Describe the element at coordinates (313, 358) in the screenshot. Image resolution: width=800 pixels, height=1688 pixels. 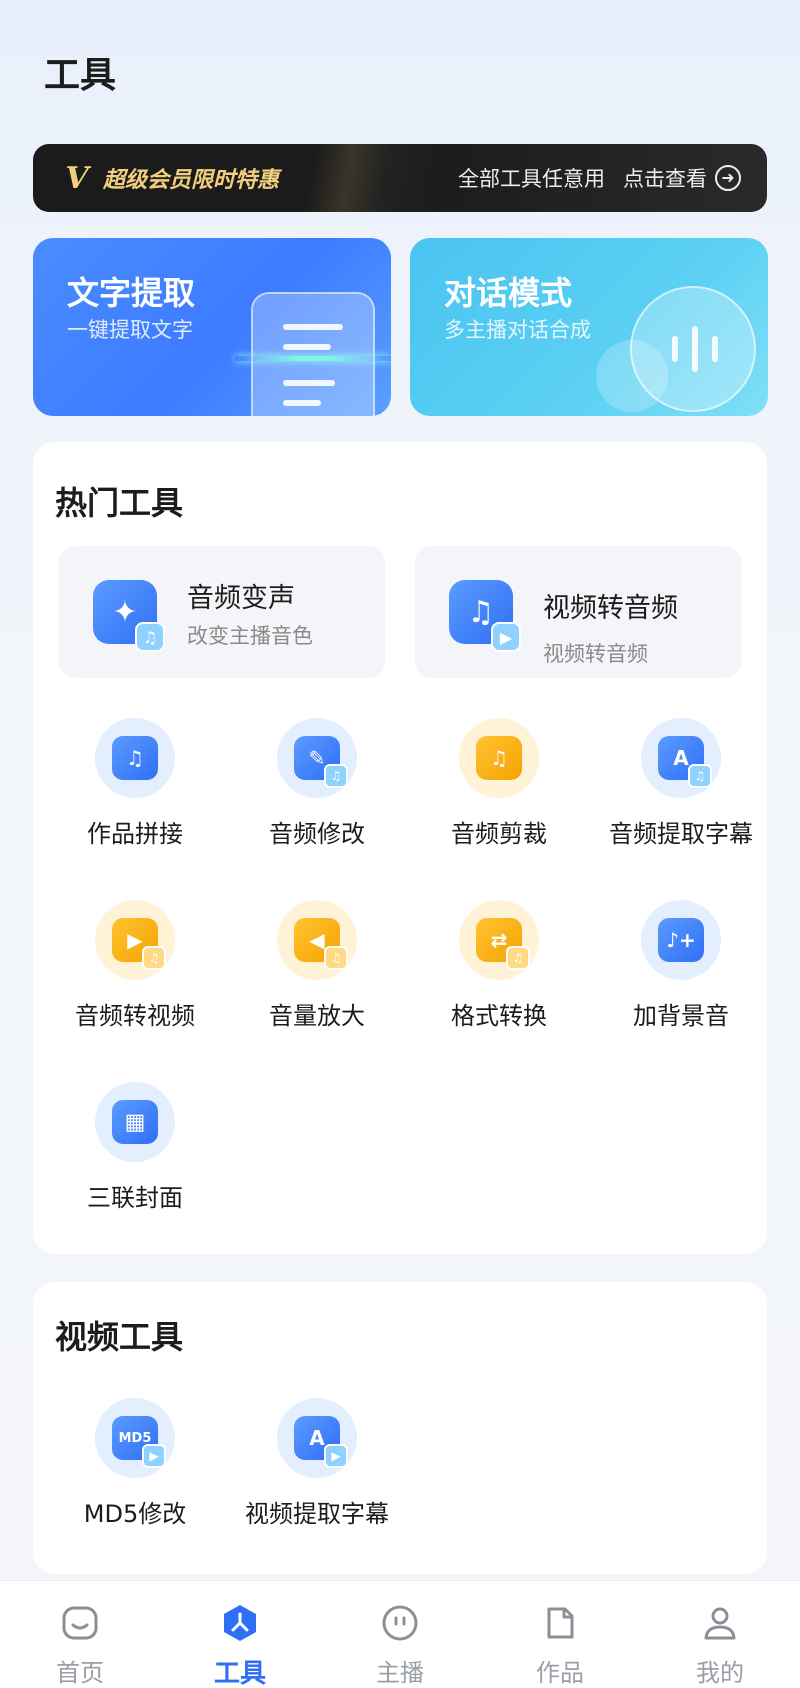
I see `scan-line` at that location.